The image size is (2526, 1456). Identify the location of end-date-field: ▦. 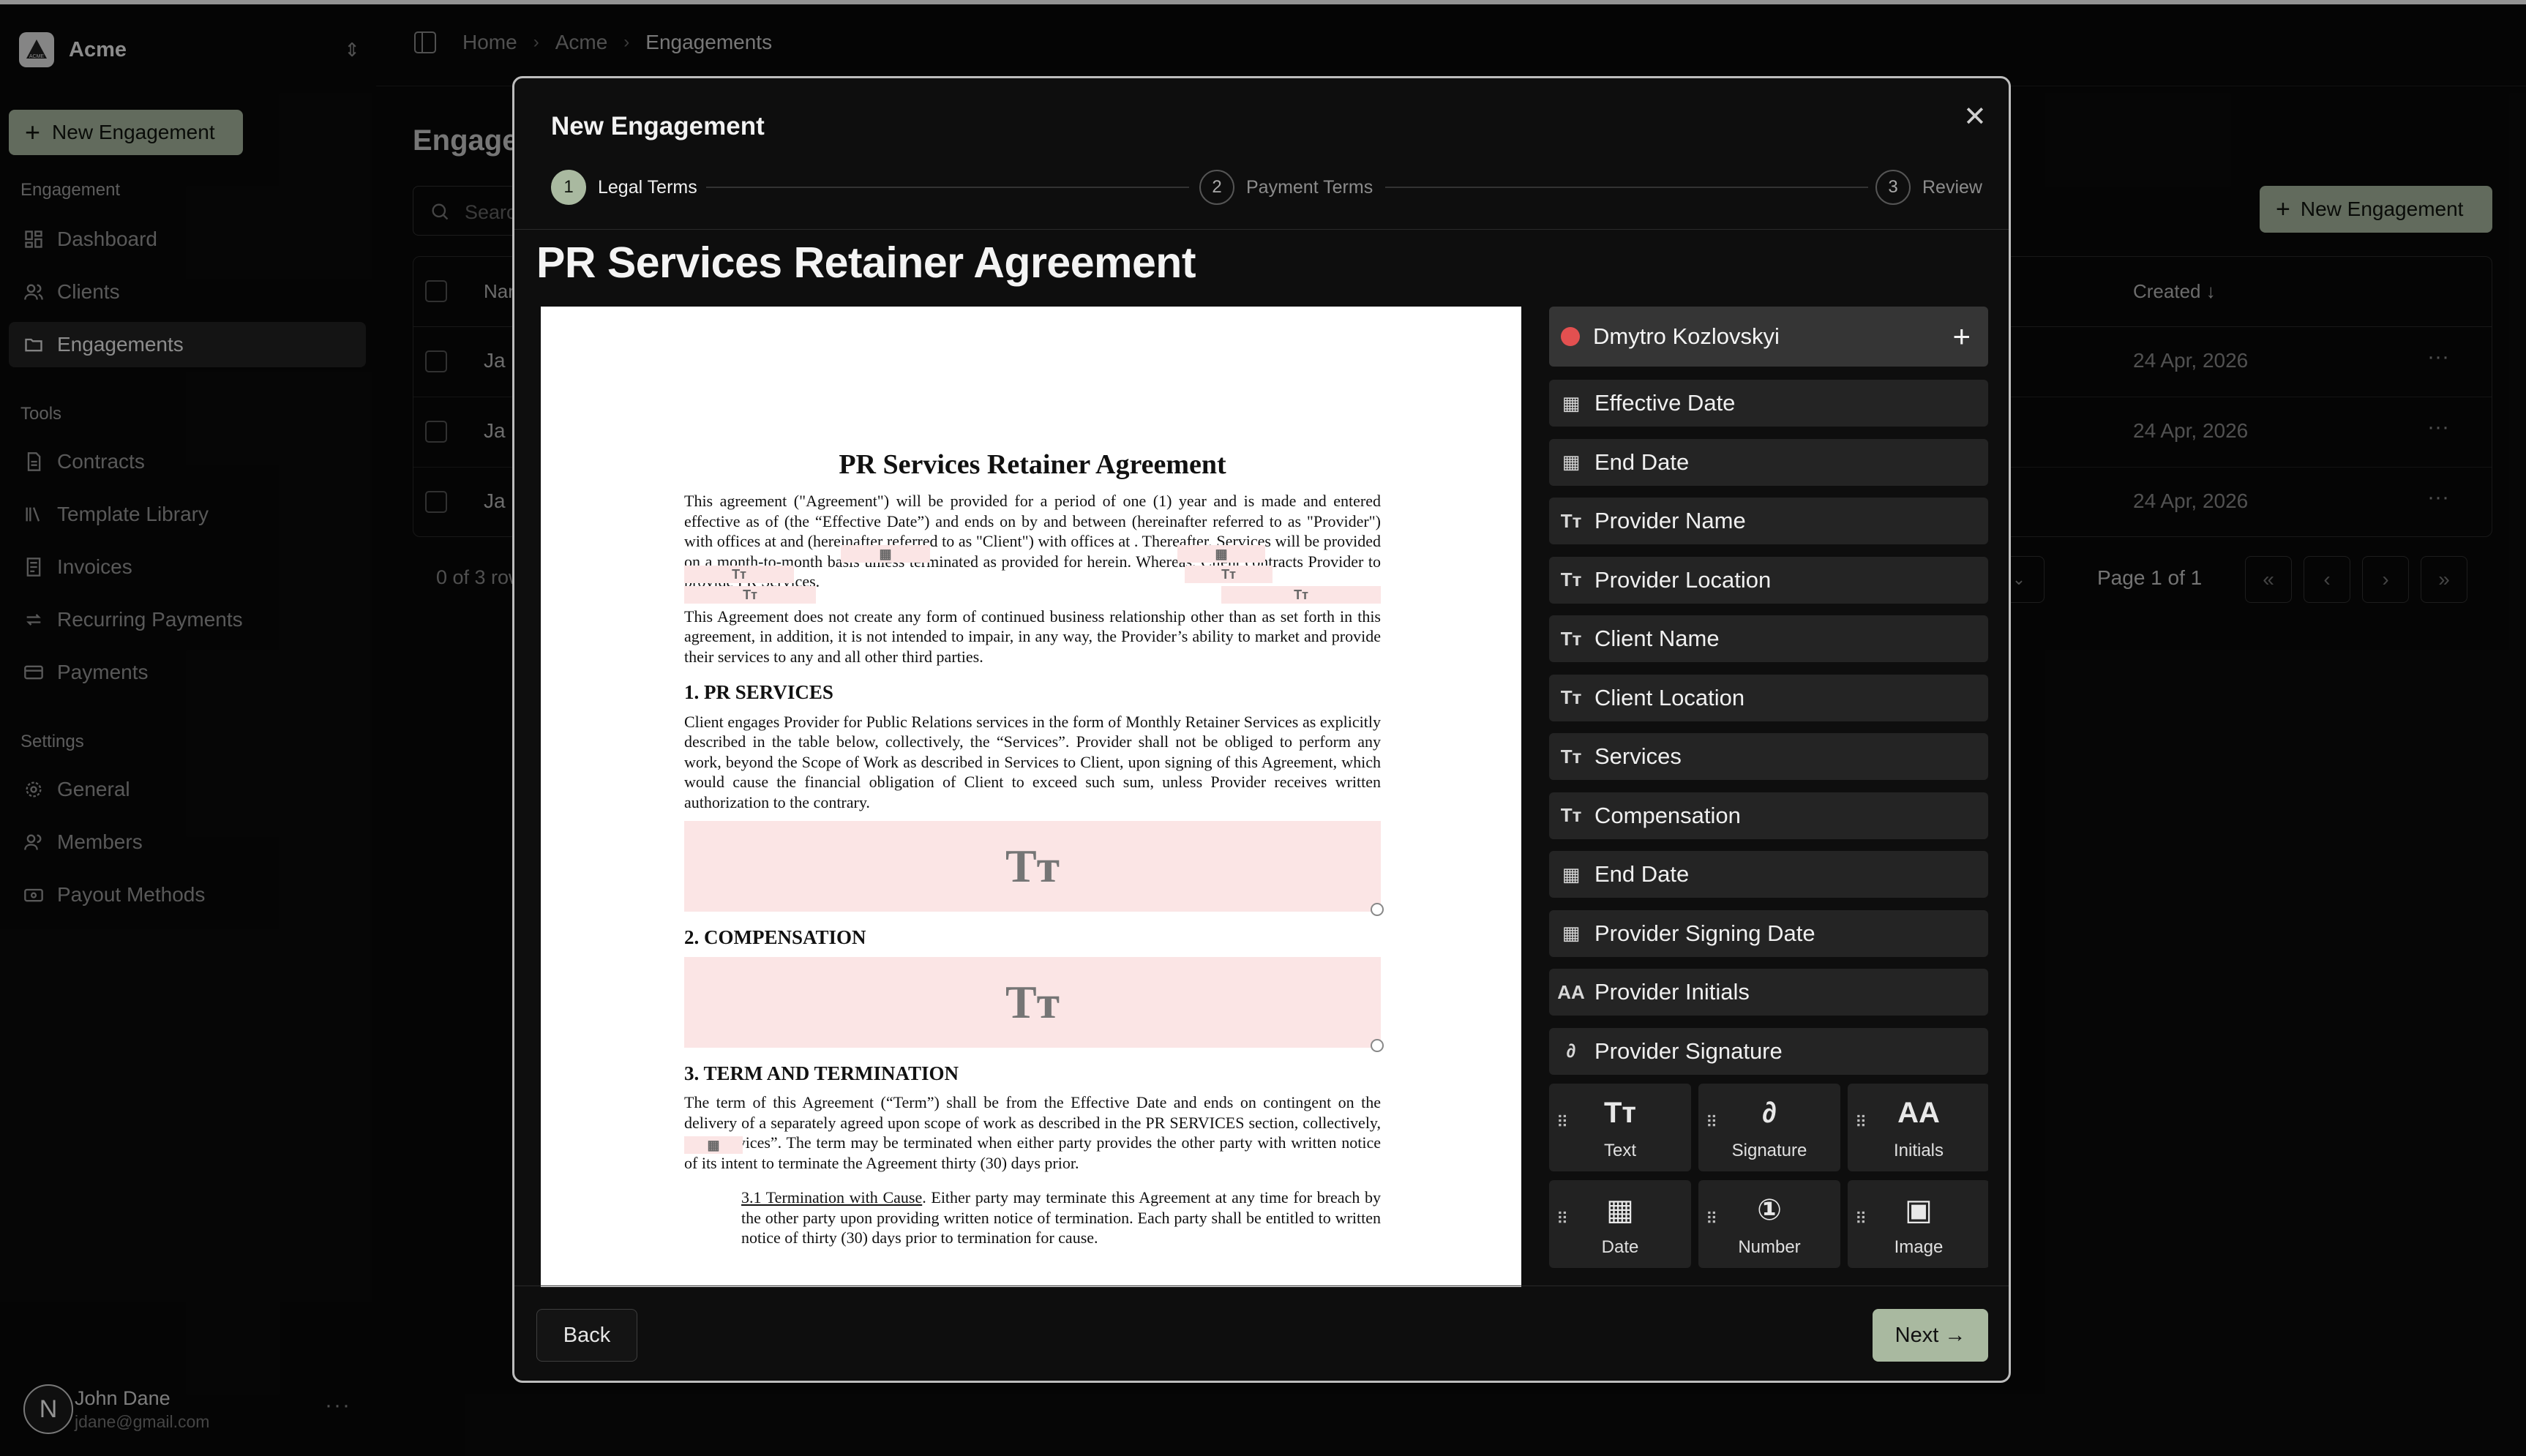
(1221, 554).